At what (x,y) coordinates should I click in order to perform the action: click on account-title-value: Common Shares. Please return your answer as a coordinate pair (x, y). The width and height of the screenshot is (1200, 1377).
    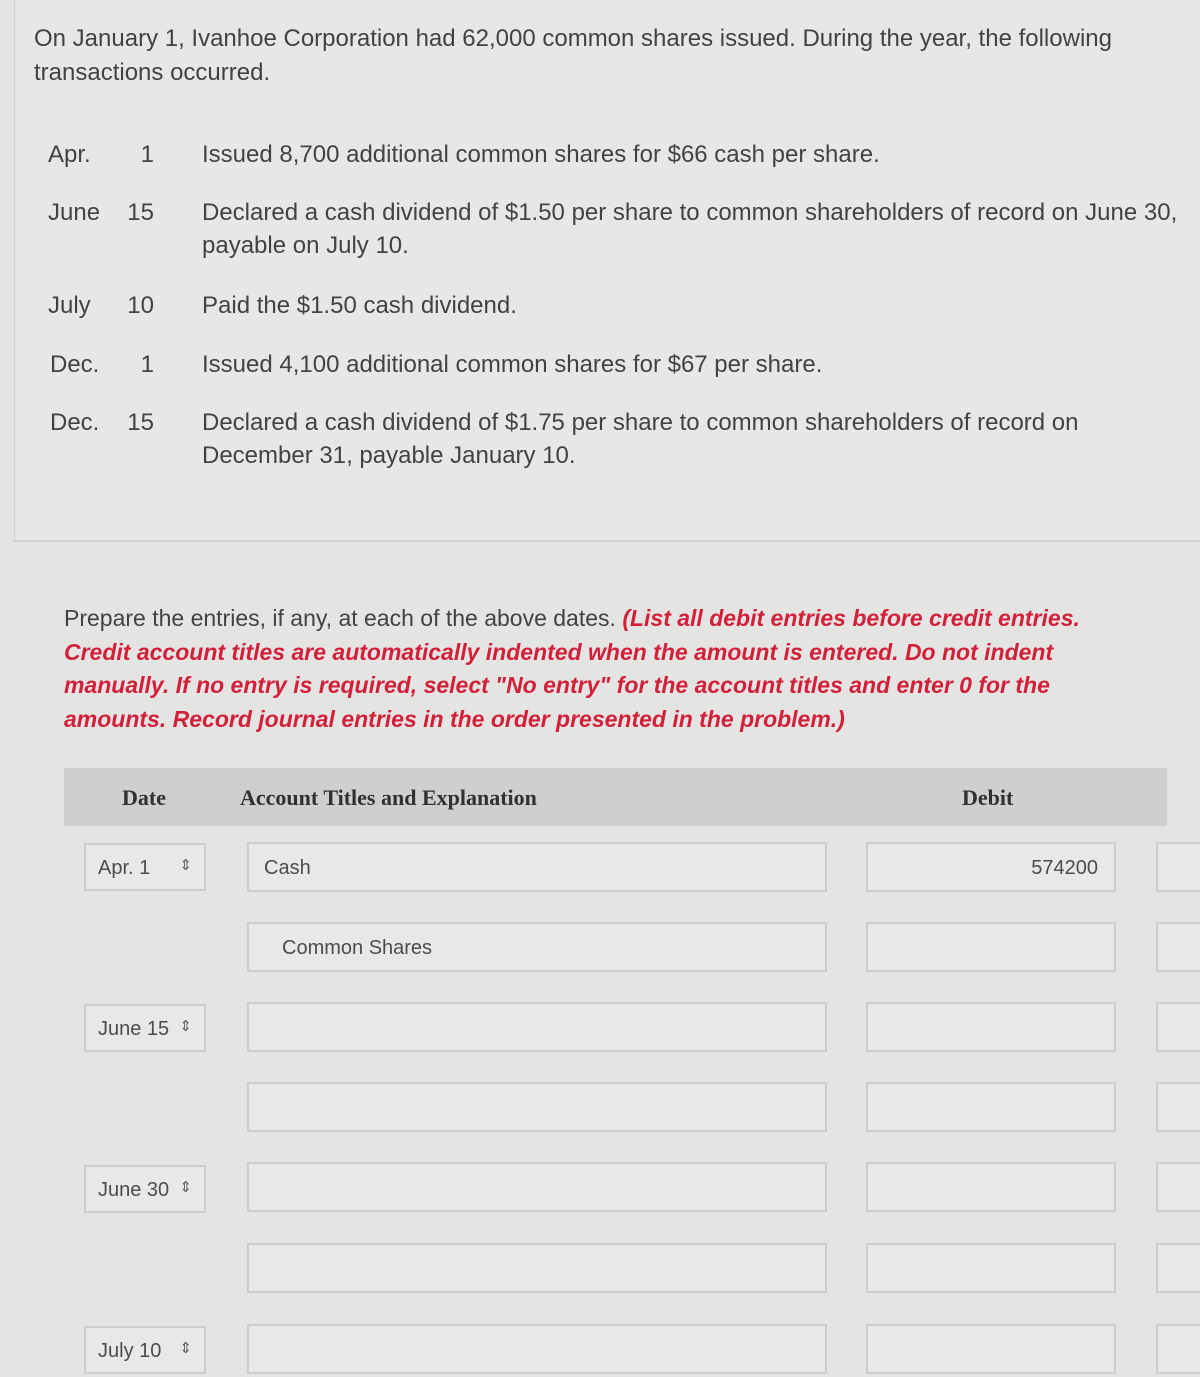
    Looking at the image, I should click on (357, 948).